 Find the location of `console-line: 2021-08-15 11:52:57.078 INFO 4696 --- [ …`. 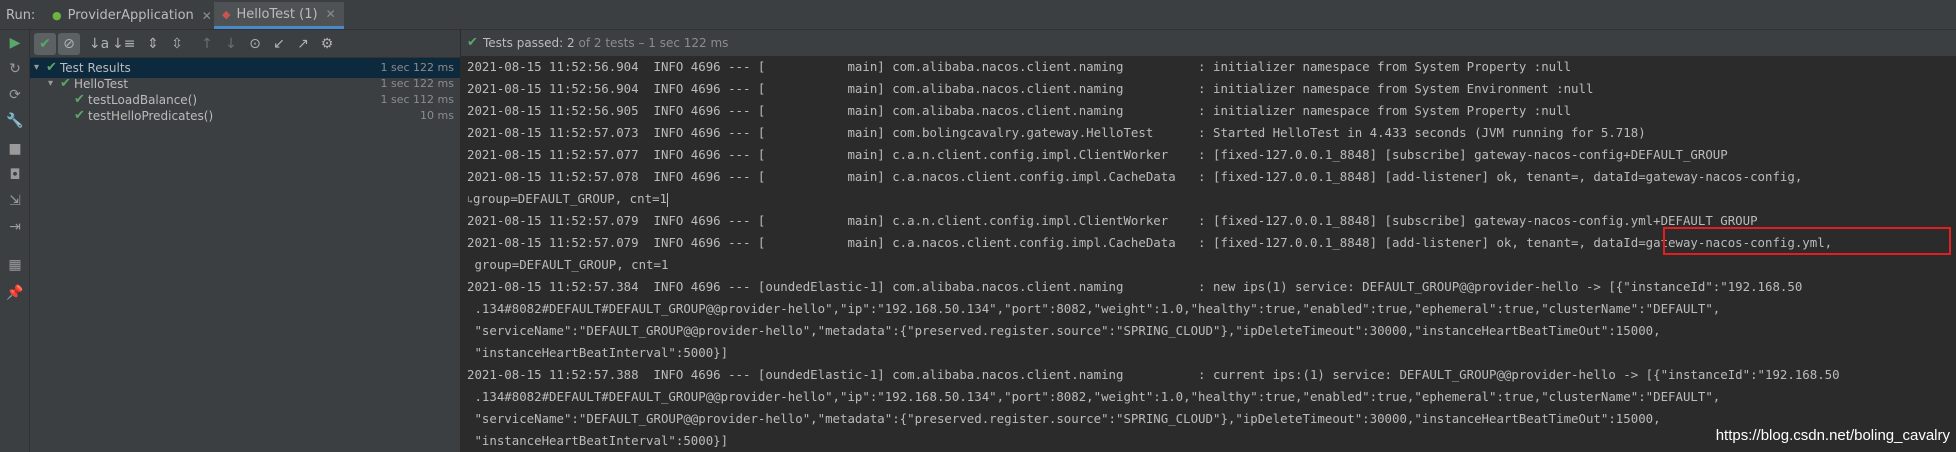

console-line: 2021-08-15 11:52:57.078 INFO 4696 --- [ … is located at coordinates (1135, 176).